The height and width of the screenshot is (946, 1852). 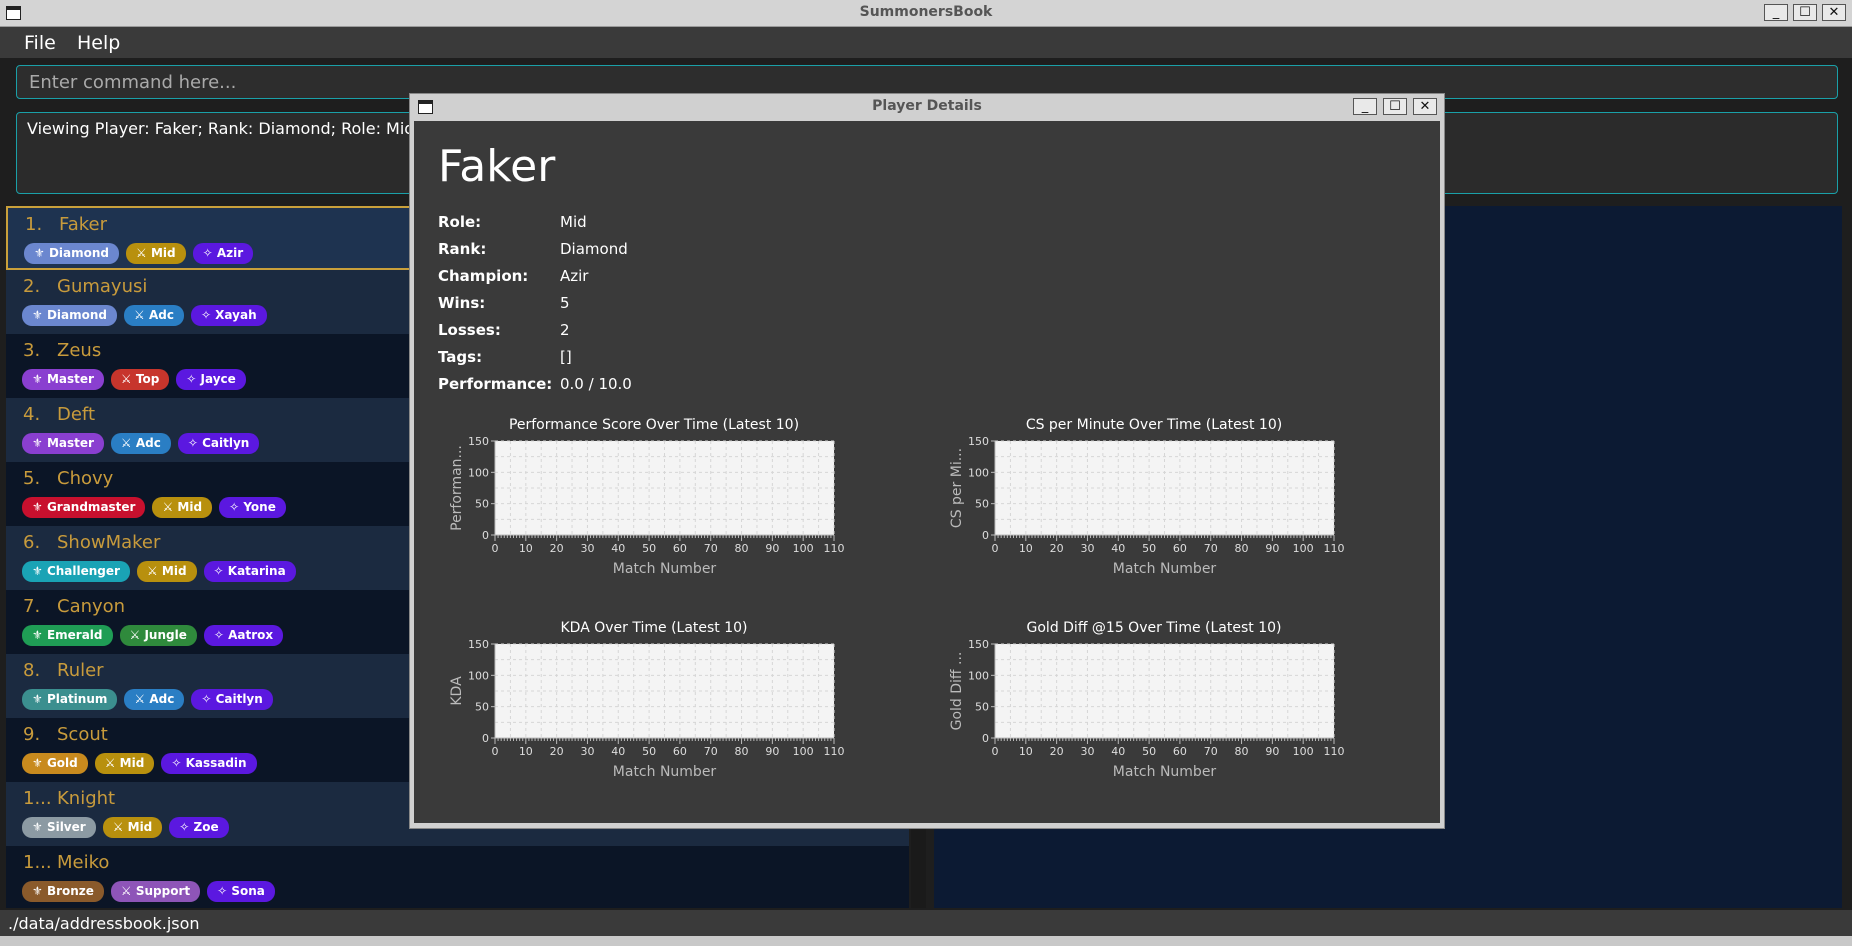 What do you see at coordinates (134, 379) in the screenshot?
I see `player-tags: ⚜ Master ⚔ Top ✧ Jayce` at bounding box center [134, 379].